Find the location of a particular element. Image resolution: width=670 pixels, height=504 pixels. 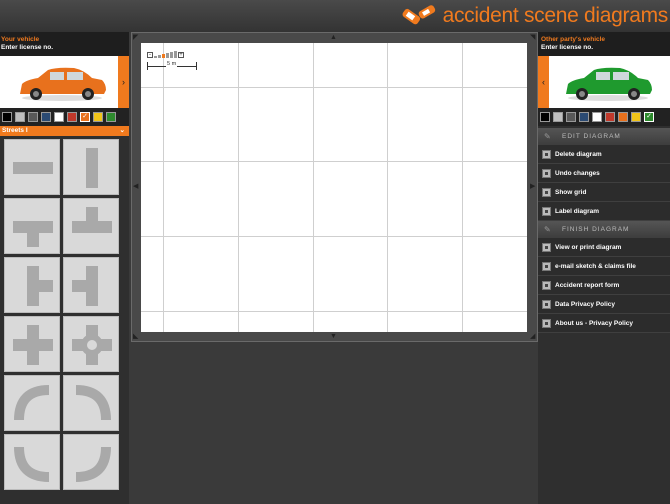

menu-item-label-diagram: Label diagram is located at coordinates (604, 211).